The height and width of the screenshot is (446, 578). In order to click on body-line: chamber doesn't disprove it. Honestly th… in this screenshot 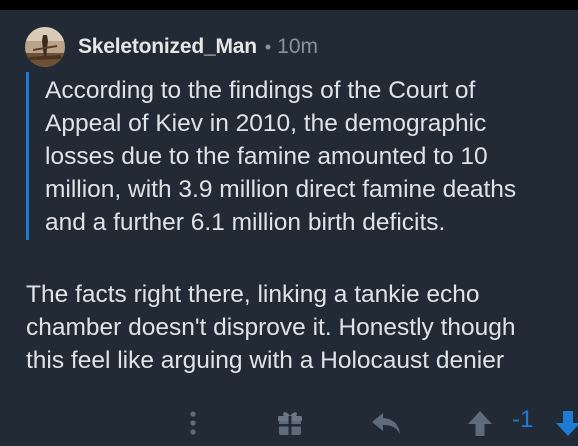, I will do `click(271, 327)`.